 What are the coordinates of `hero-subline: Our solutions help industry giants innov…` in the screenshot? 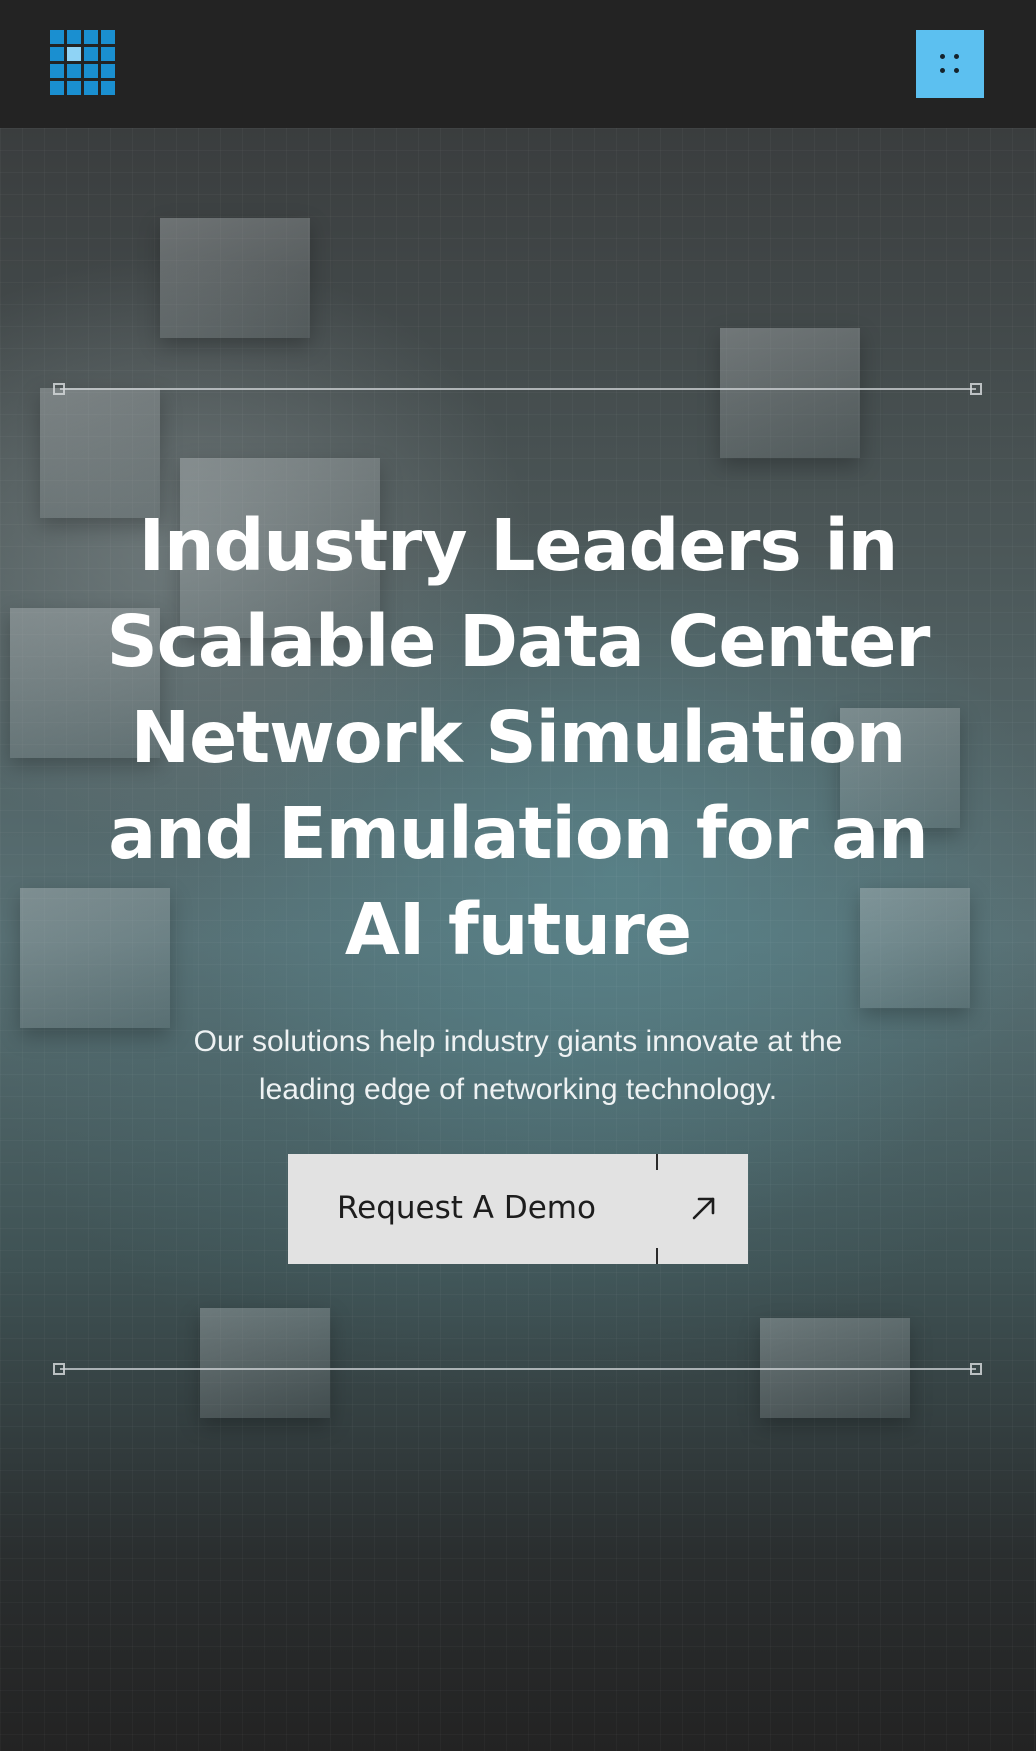 It's located at (518, 1065).